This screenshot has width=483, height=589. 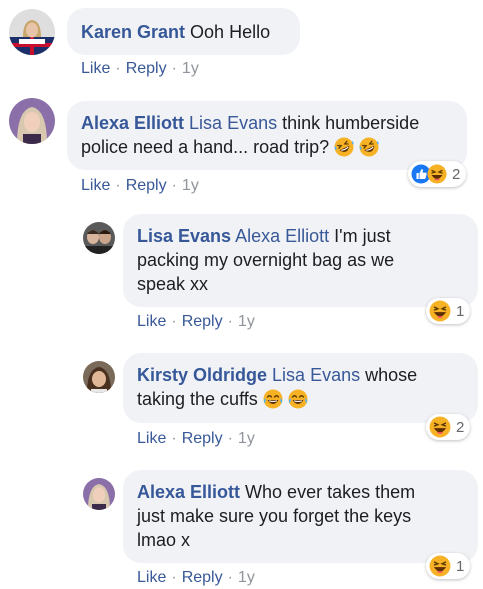 I want to click on mention-link: Alexa Elliott, so click(x=282, y=236).